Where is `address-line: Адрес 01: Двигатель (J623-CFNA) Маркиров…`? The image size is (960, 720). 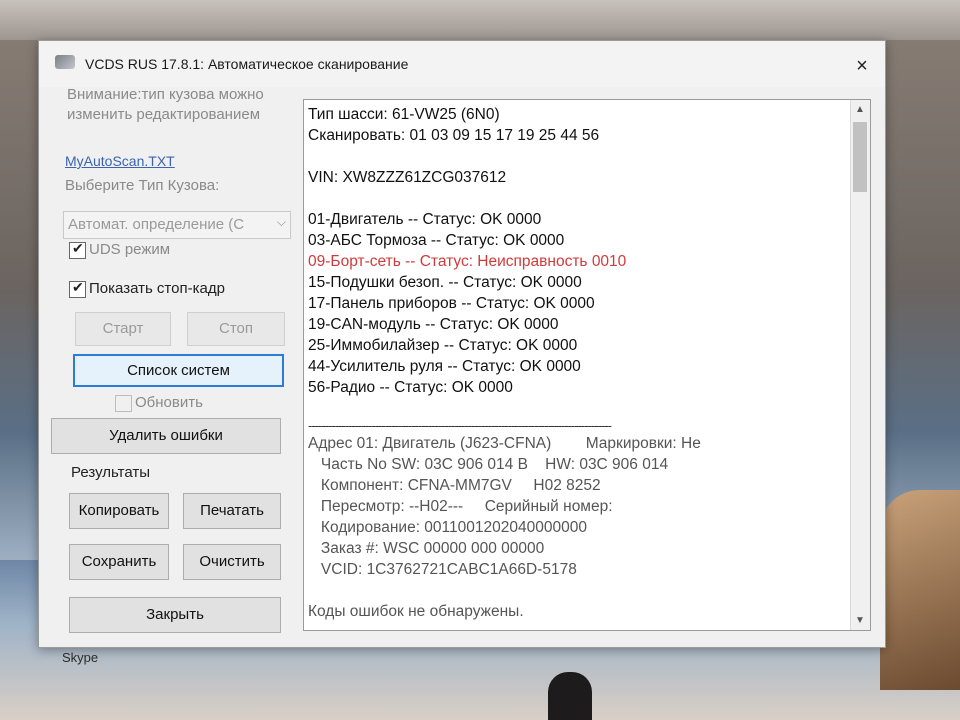 address-line: Адрес 01: Двигатель (J623-CFNA) Маркиров… is located at coordinates (504, 443).